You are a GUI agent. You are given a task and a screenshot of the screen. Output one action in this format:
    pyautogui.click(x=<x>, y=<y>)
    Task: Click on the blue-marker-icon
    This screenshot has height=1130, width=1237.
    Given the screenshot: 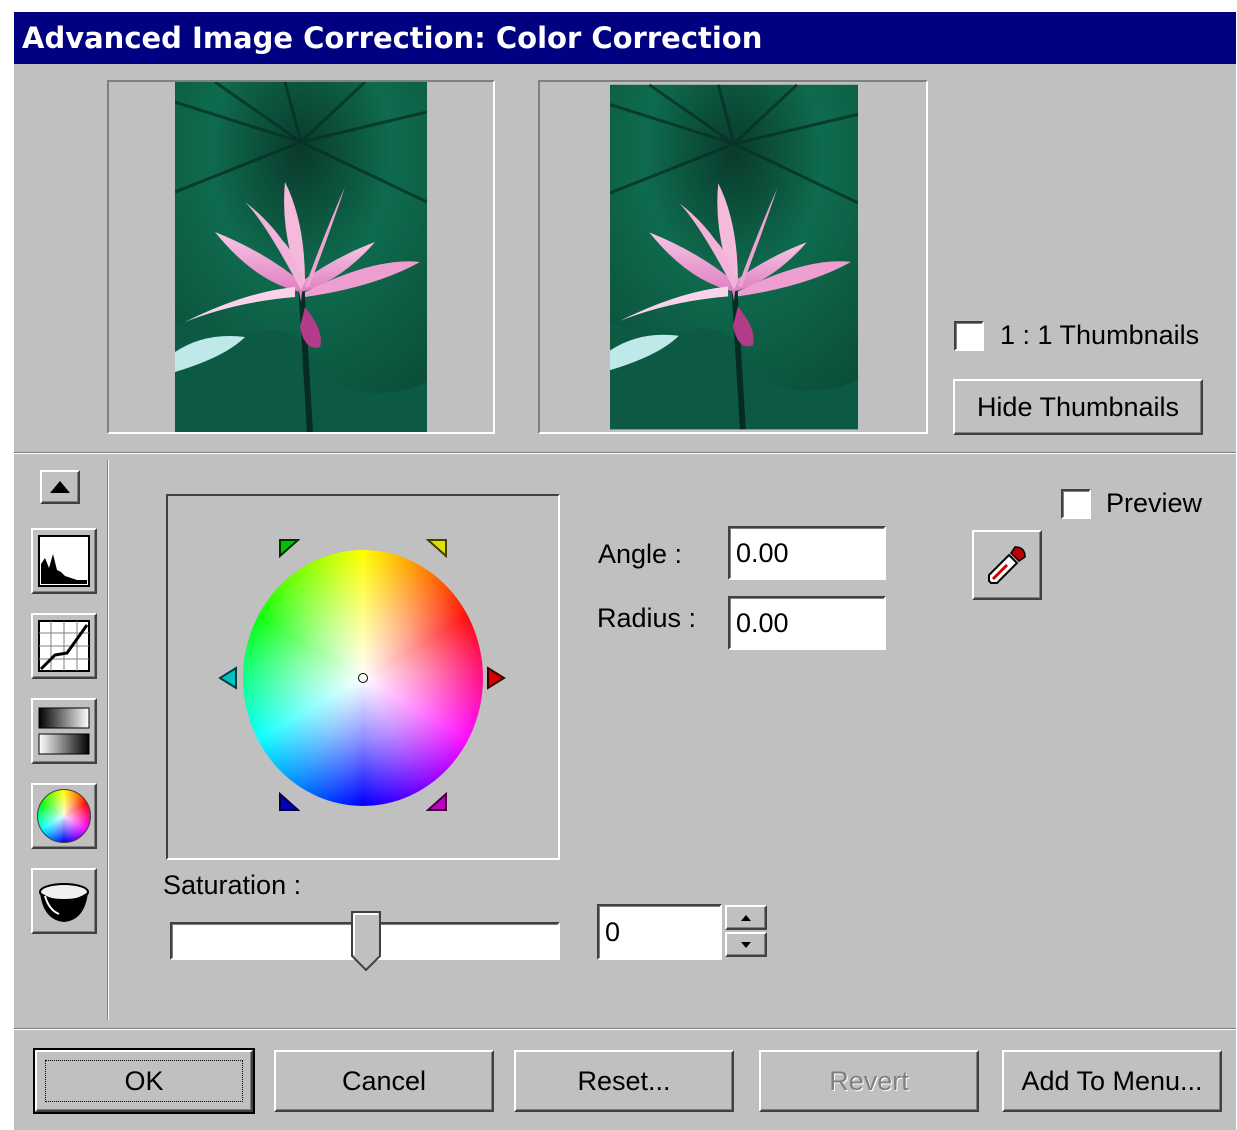 What is the action you would take?
    pyautogui.click(x=289, y=801)
    